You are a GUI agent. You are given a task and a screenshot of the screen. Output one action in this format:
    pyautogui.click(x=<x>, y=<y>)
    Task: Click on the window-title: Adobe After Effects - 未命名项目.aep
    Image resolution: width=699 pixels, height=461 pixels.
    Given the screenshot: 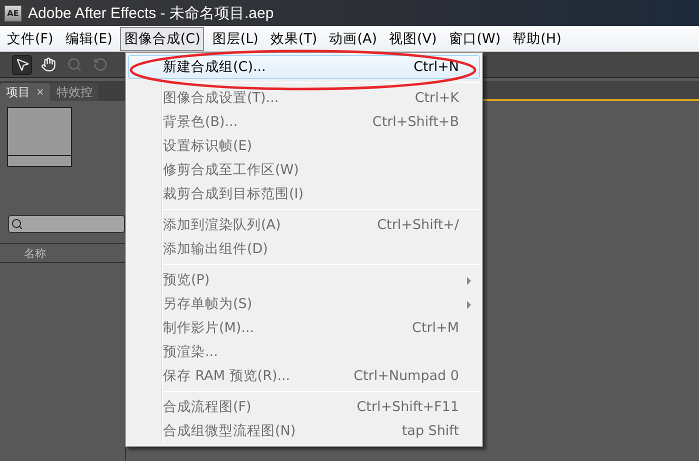 What is the action you would take?
    pyautogui.click(x=151, y=13)
    